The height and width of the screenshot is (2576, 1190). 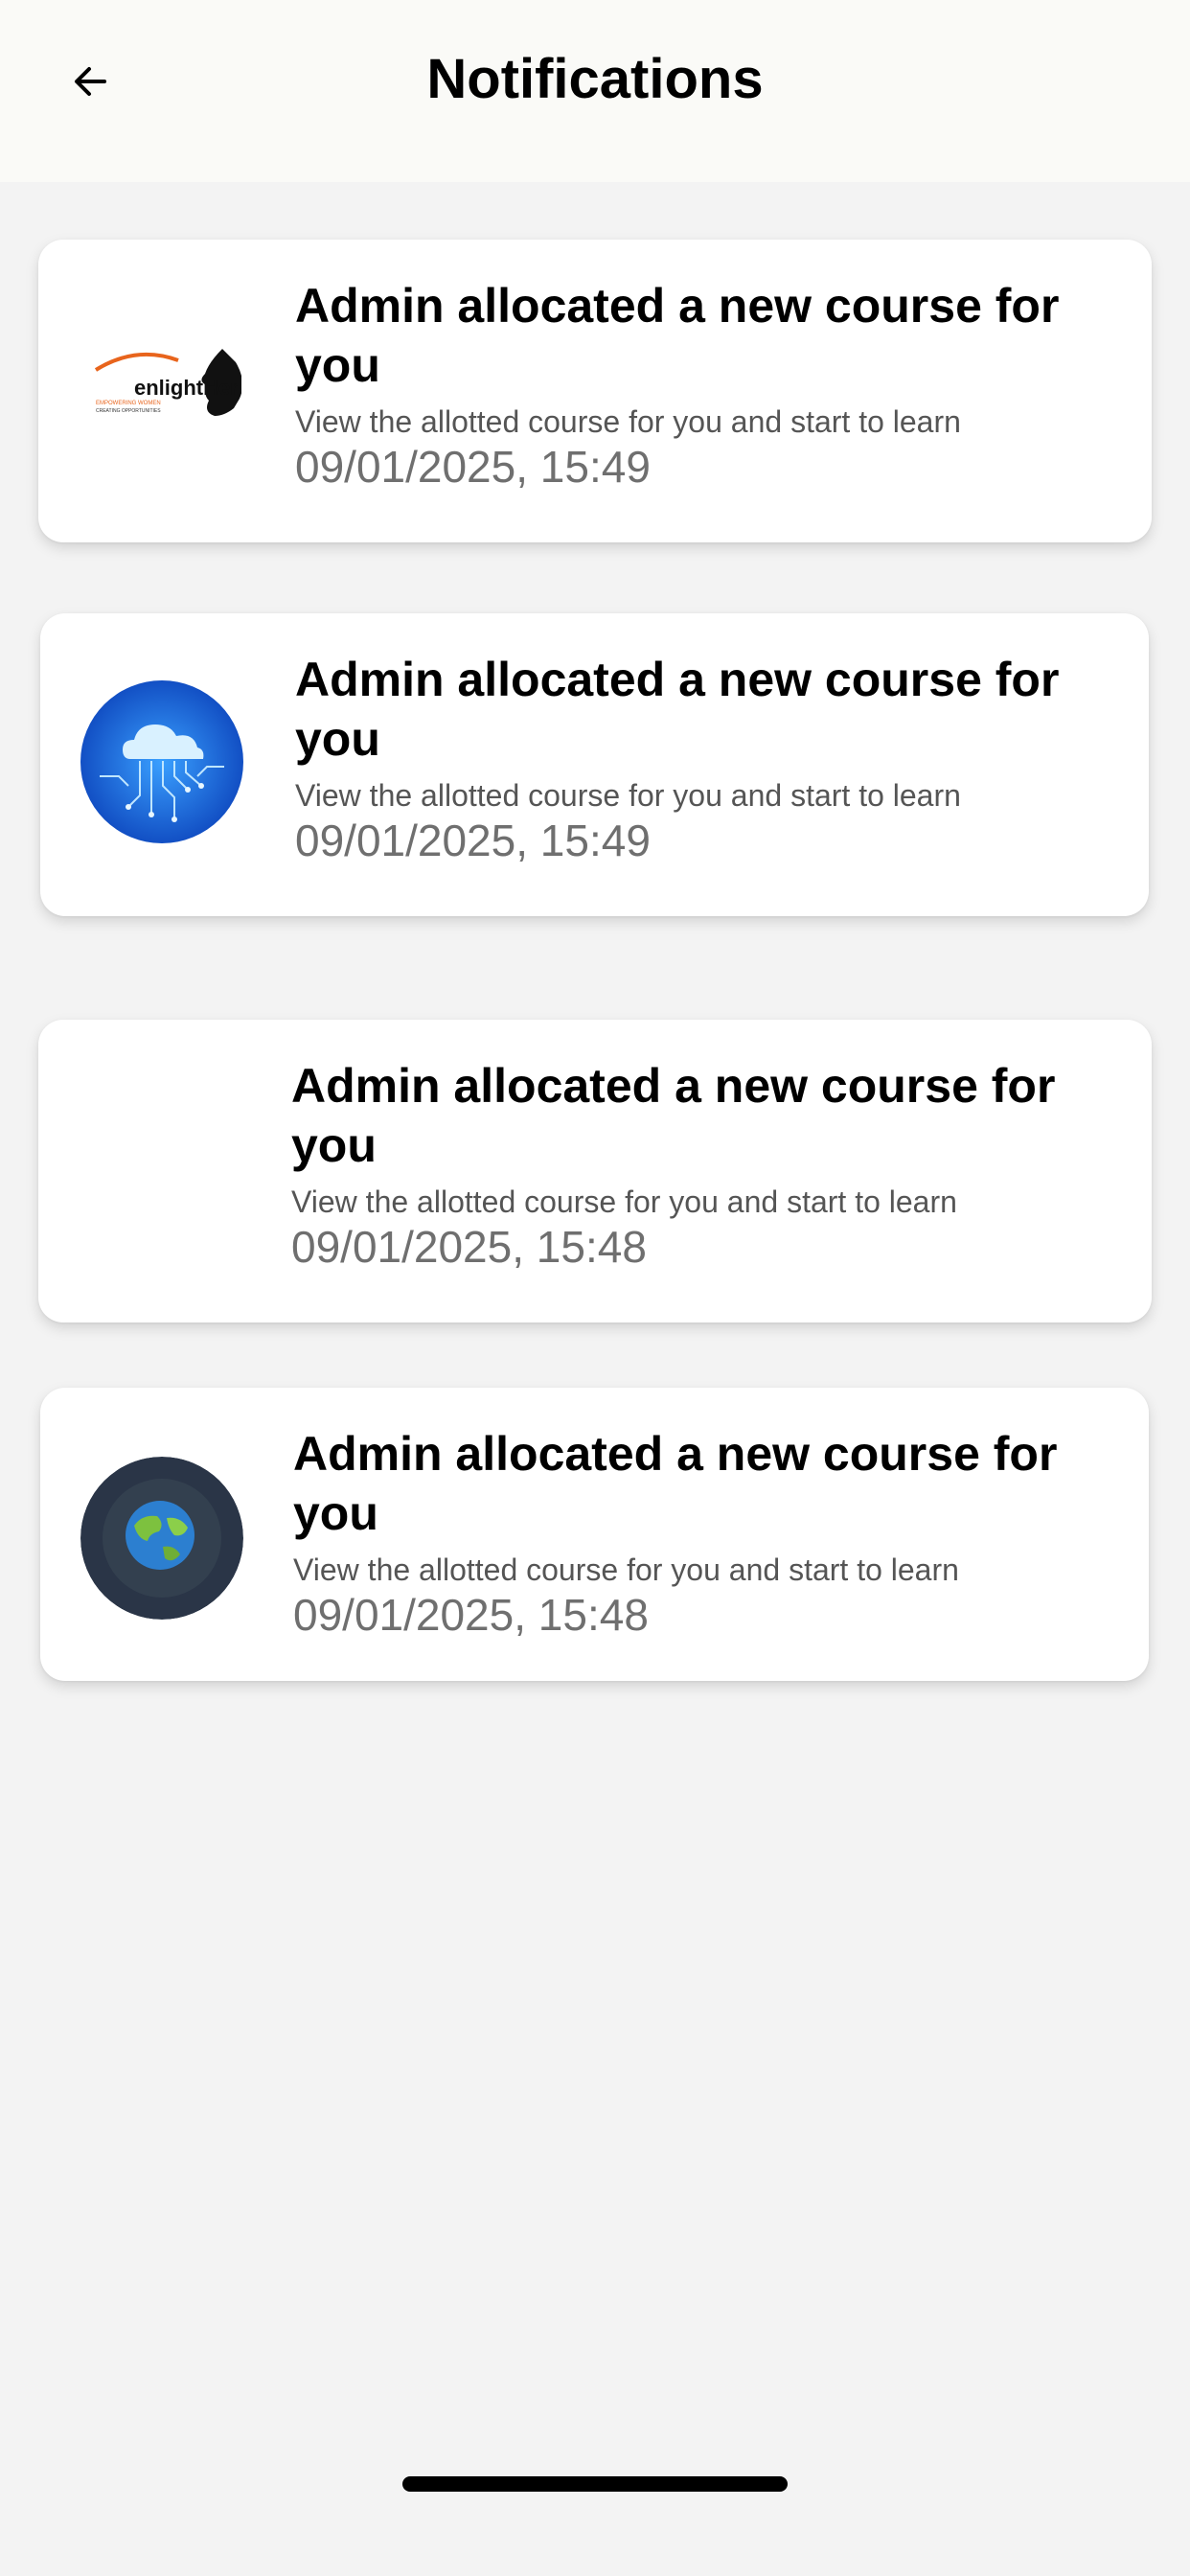 I want to click on svg-text: CREATING OPPORTUNITIES, so click(x=128, y=411).